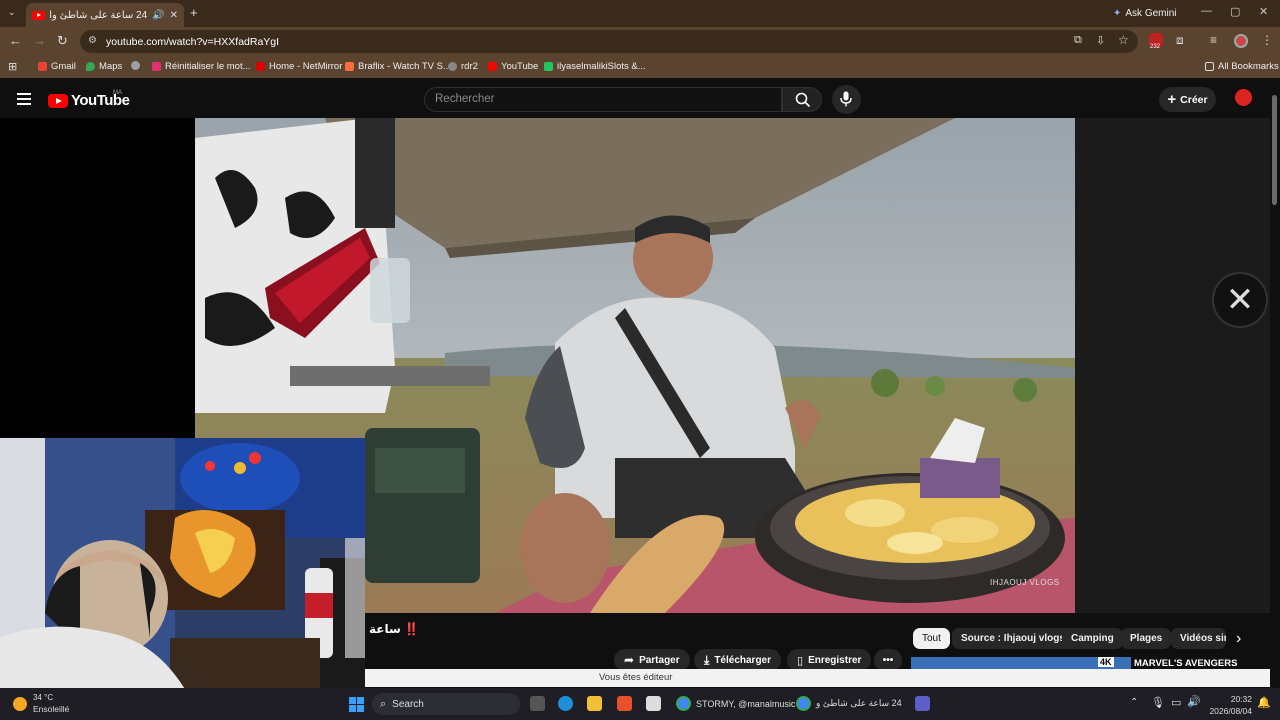 The width and height of the screenshot is (1280, 720). I want to click on all-bookmarks: All Bookmarks, so click(1242, 66).